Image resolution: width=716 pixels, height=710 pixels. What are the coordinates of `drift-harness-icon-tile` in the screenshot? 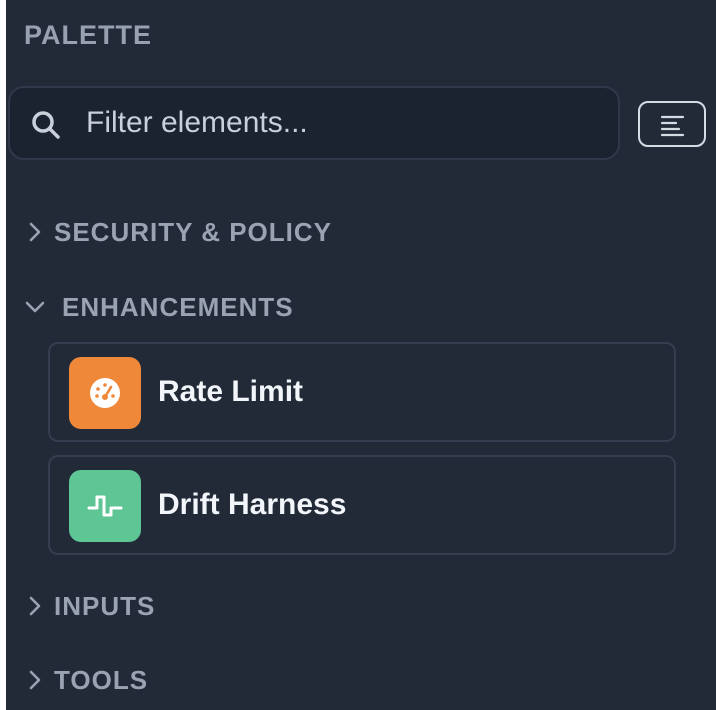 It's located at (105, 506).